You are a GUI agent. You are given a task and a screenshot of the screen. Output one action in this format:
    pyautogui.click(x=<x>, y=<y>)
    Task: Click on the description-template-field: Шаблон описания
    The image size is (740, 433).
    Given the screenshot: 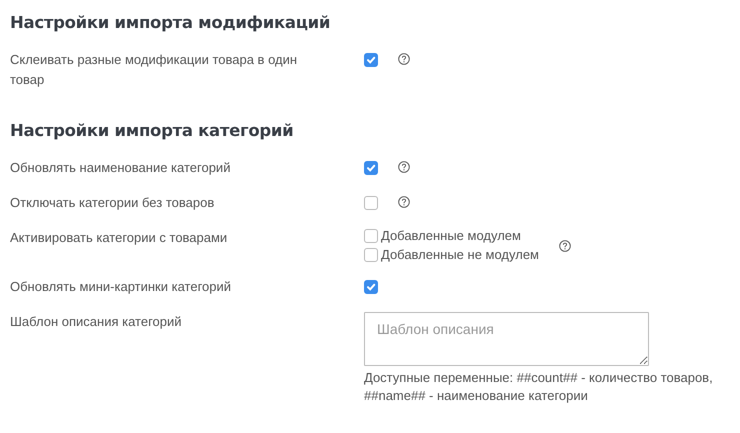 What is the action you would take?
    pyautogui.click(x=506, y=339)
    